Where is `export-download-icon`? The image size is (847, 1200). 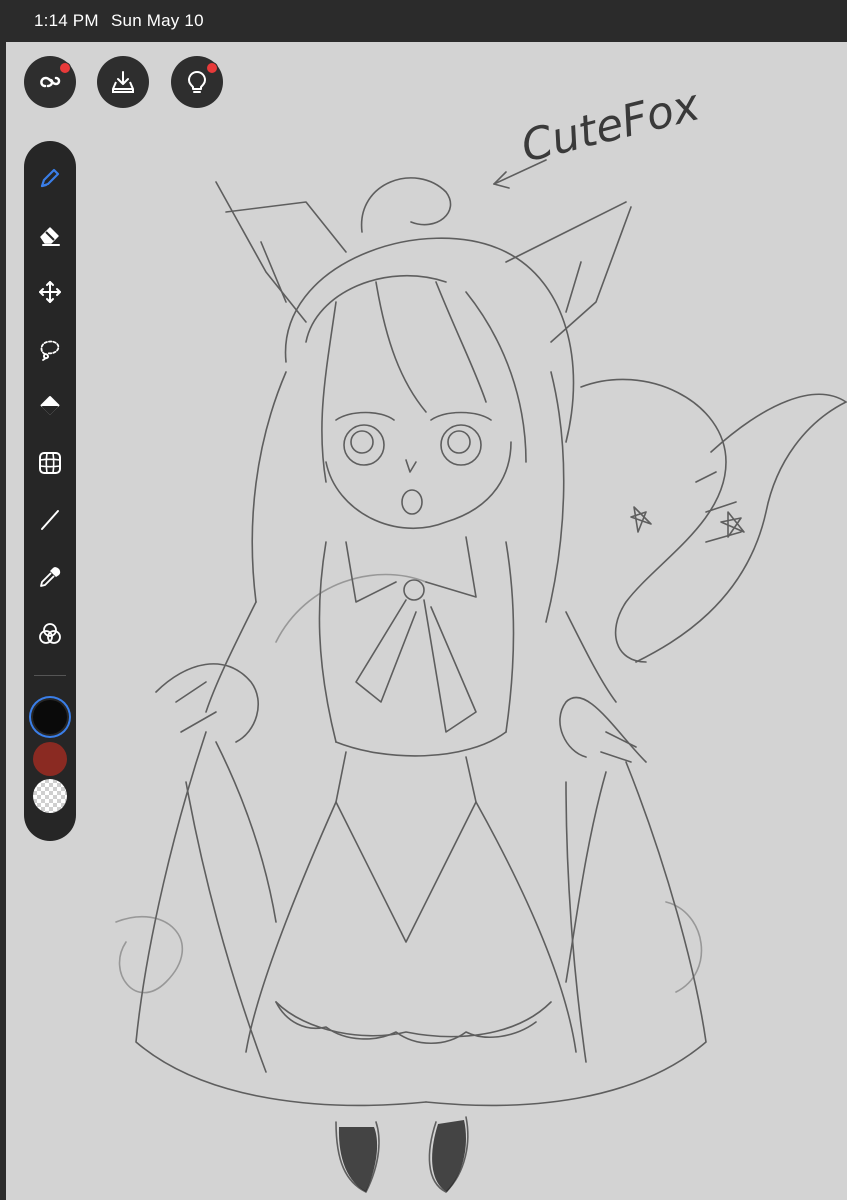
export-download-icon is located at coordinates (123, 82).